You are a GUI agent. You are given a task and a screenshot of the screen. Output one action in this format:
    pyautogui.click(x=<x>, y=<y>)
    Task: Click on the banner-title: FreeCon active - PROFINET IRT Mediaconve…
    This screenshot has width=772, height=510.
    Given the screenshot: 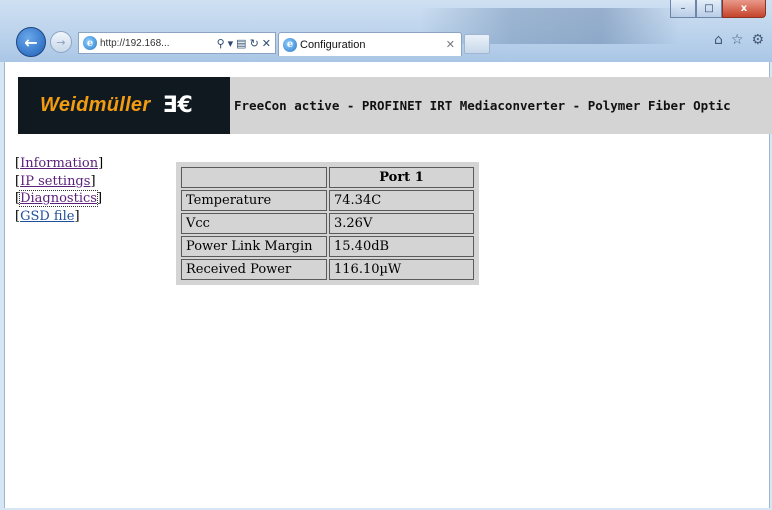 What is the action you would take?
    pyautogui.click(x=482, y=105)
    